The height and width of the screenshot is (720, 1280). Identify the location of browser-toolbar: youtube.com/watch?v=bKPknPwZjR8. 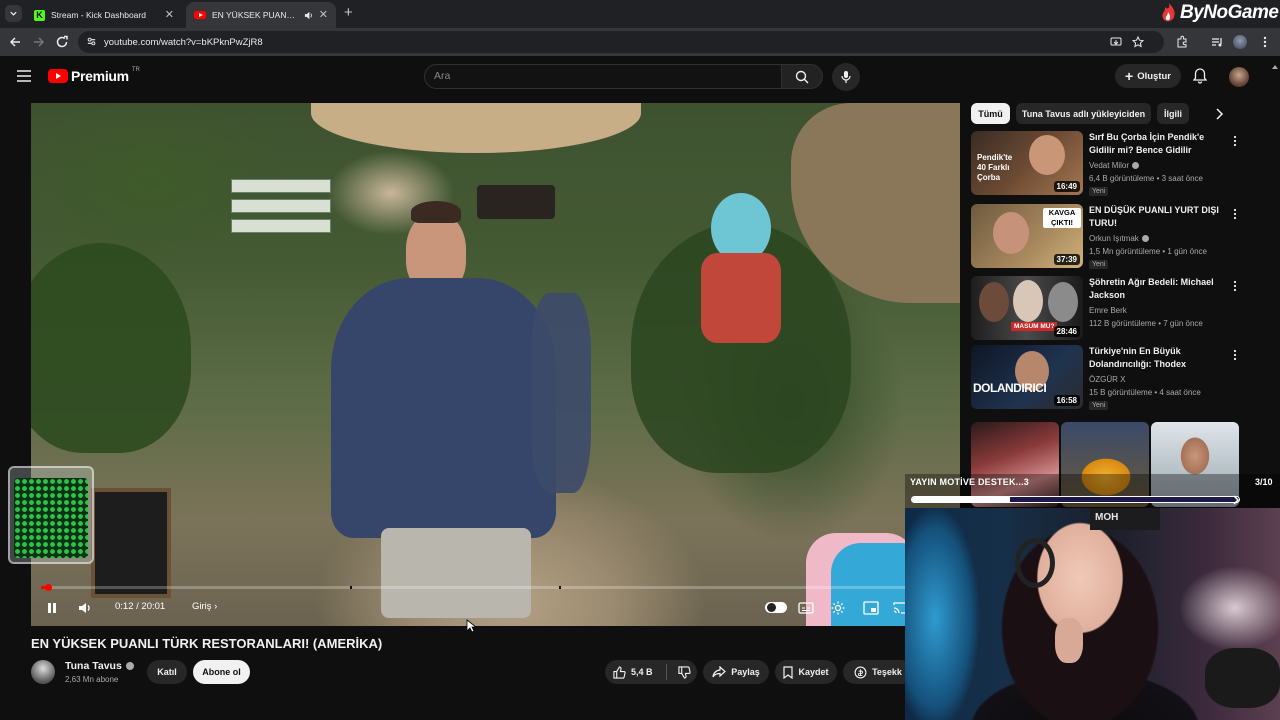
(640, 42).